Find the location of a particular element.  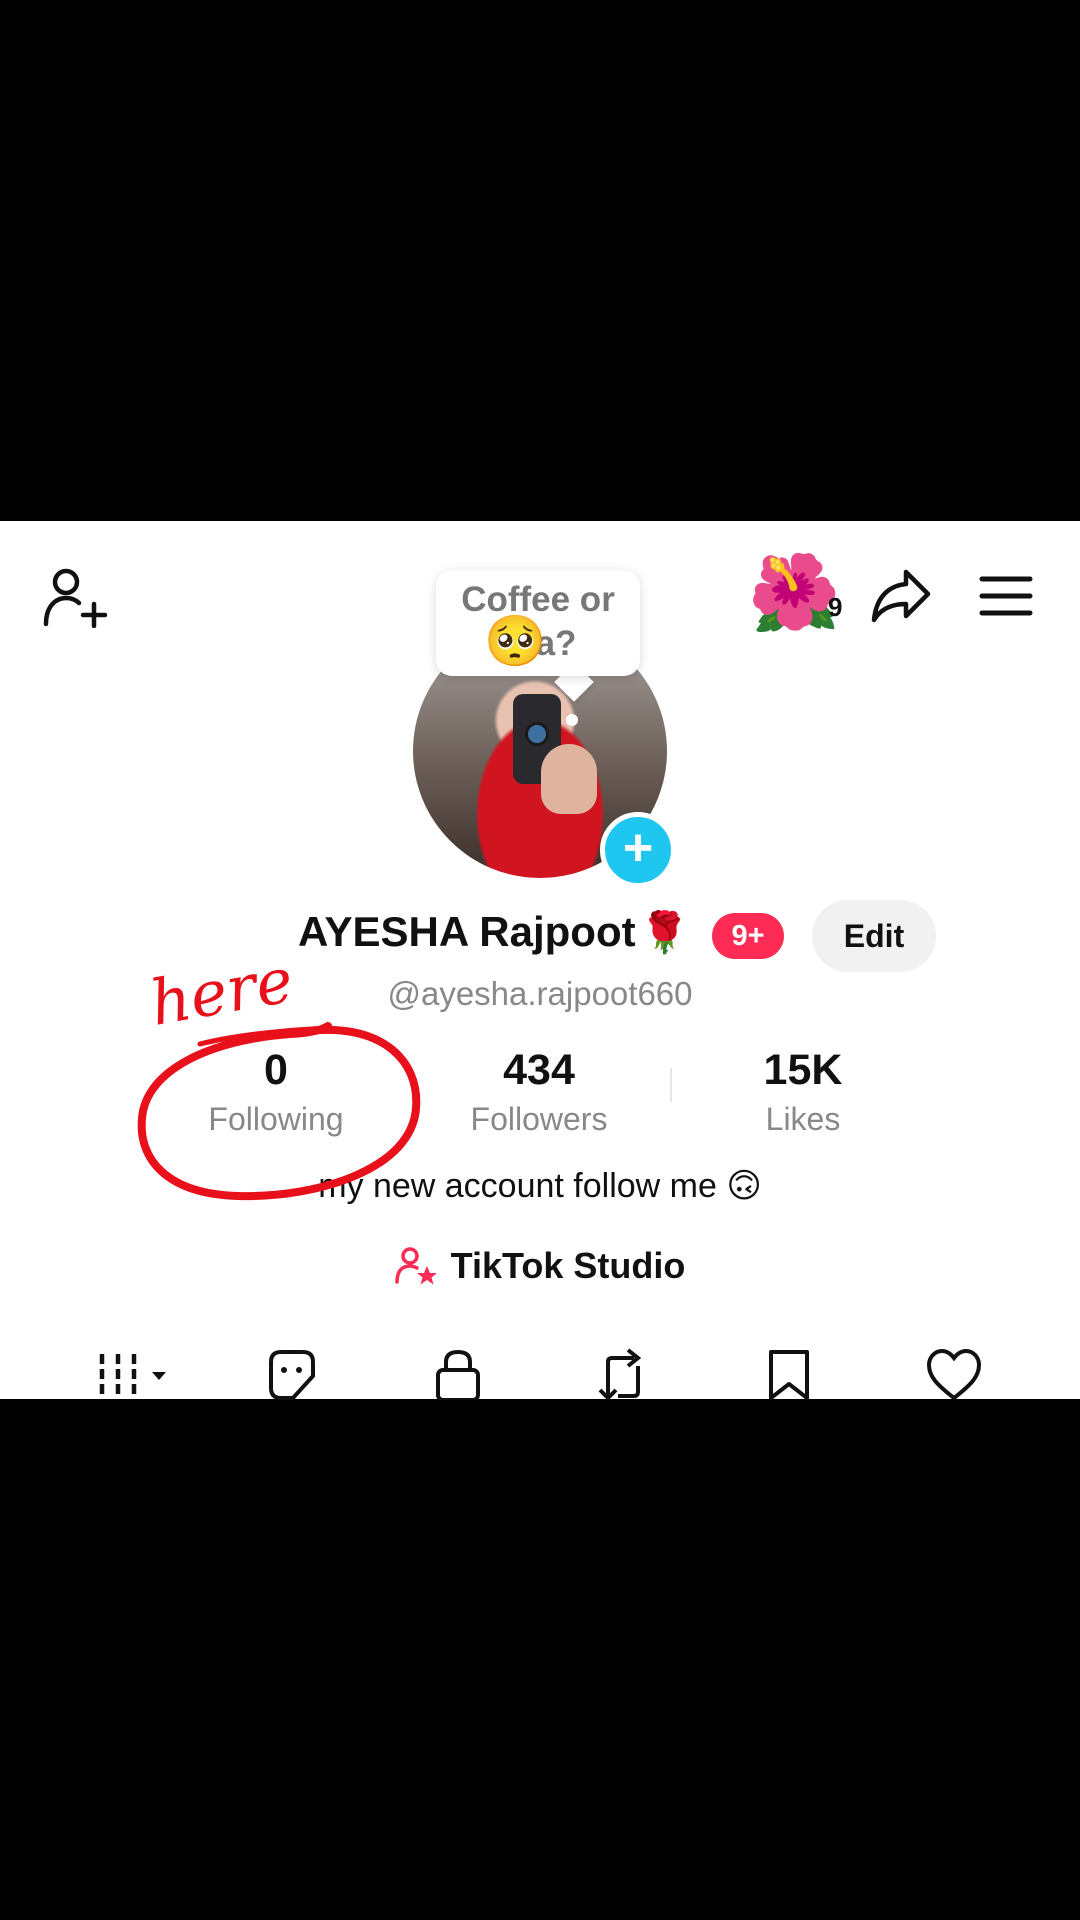

share-button is located at coordinates (901, 596).